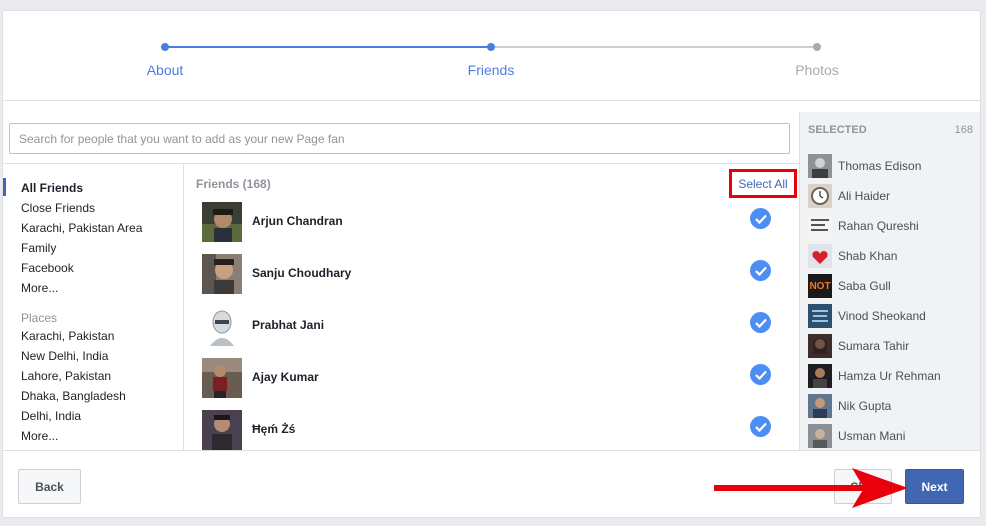 The image size is (986, 526). I want to click on friend-name: Sanju Choudhary, so click(302, 273).